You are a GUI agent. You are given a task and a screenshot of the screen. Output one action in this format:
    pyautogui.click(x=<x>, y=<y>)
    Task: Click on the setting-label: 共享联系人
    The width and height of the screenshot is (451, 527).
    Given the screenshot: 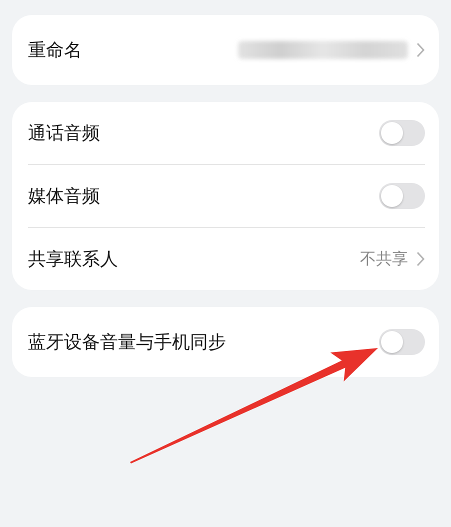 What is the action you would take?
    pyautogui.click(x=73, y=259)
    